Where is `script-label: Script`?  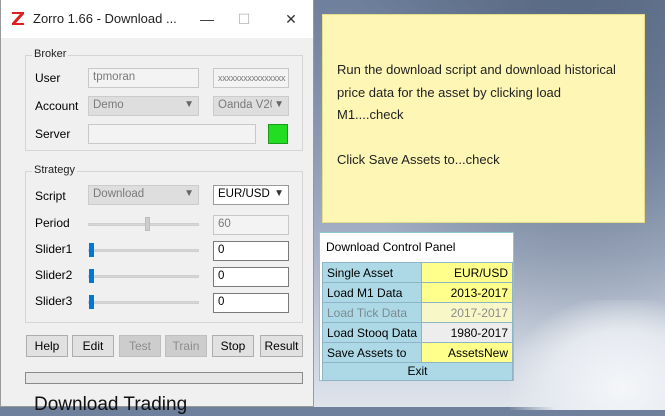
script-label: Script is located at coordinates (50, 196).